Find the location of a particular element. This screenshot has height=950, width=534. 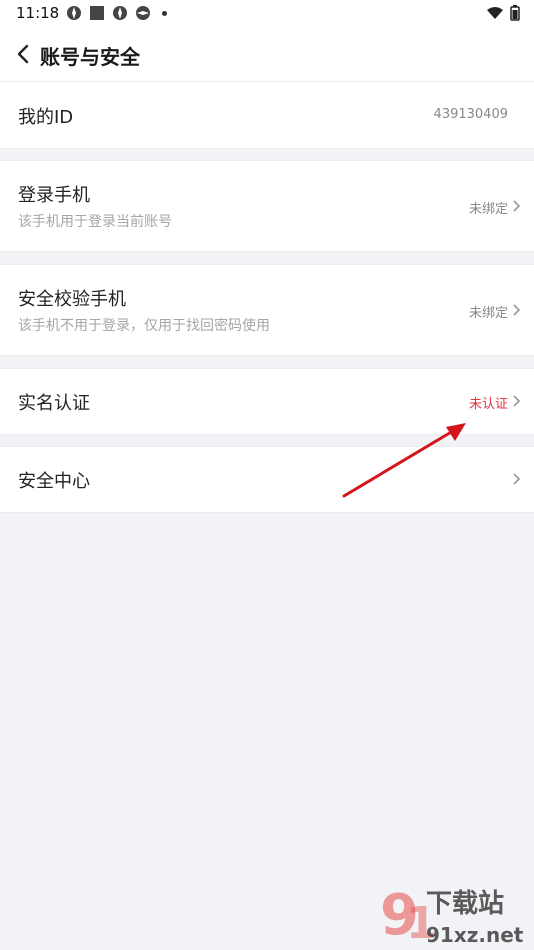

notification-icons is located at coordinates (116, 13).